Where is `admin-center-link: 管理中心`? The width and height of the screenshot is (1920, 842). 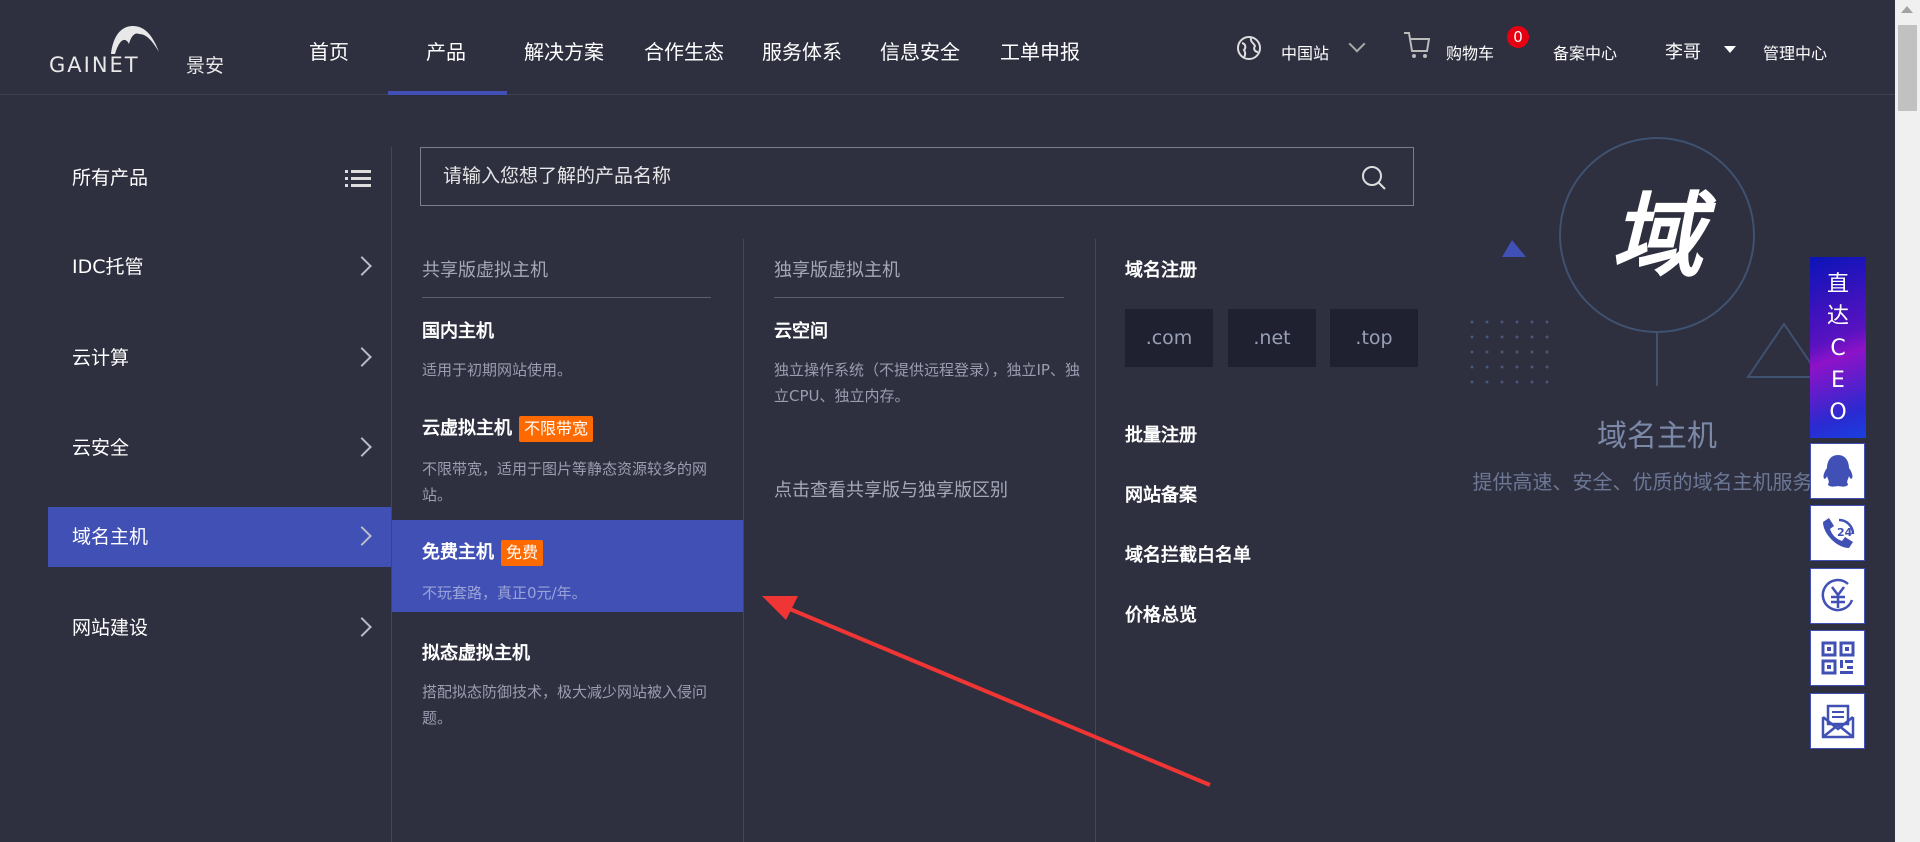
admin-center-link: 管理中心 is located at coordinates (1795, 52).